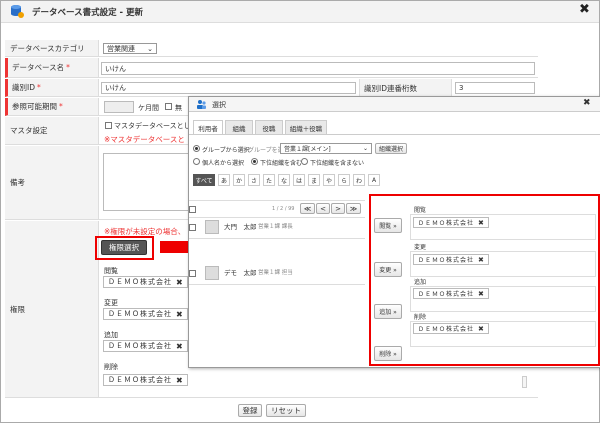  I want to click on person-dept: 営業１課 担当, so click(275, 273).